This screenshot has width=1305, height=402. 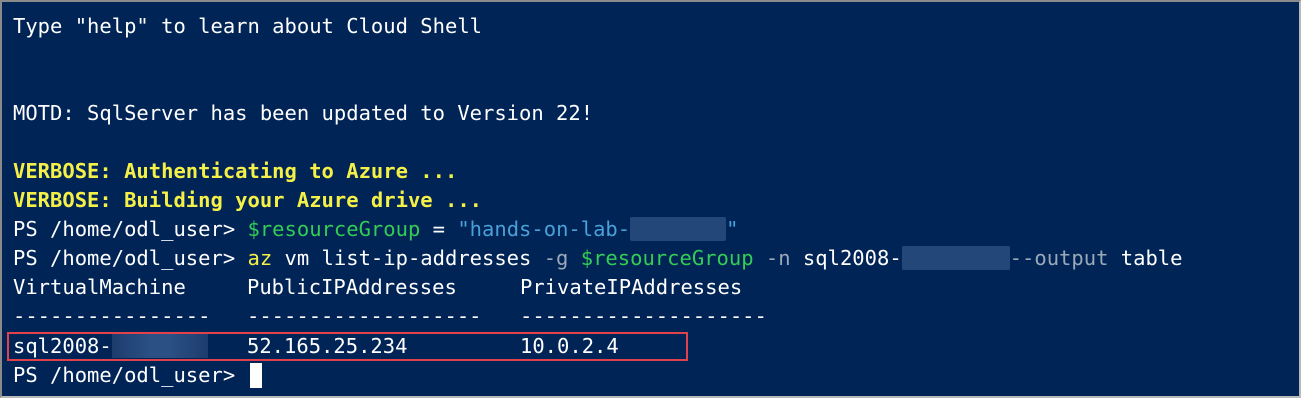 I want to click on header-private-ip: PrivateIPAddresses, so click(x=631, y=287).